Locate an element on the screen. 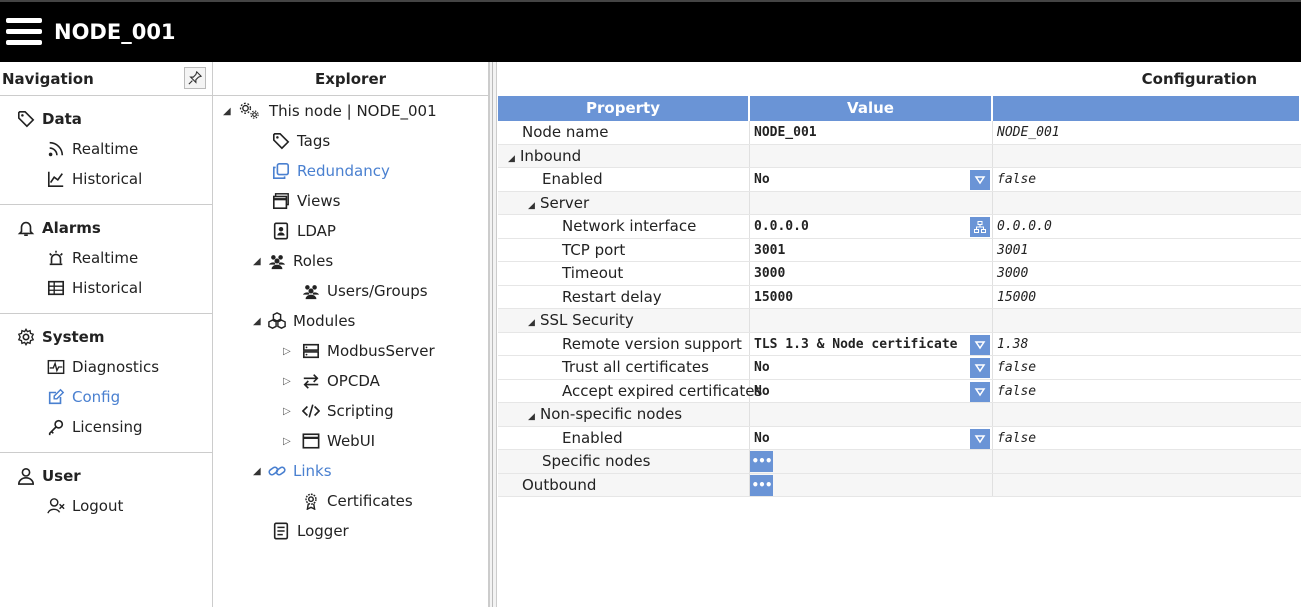 Image resolution: width=1301 pixels, height=607 pixels. nav-group-user: User is located at coordinates (106, 476).